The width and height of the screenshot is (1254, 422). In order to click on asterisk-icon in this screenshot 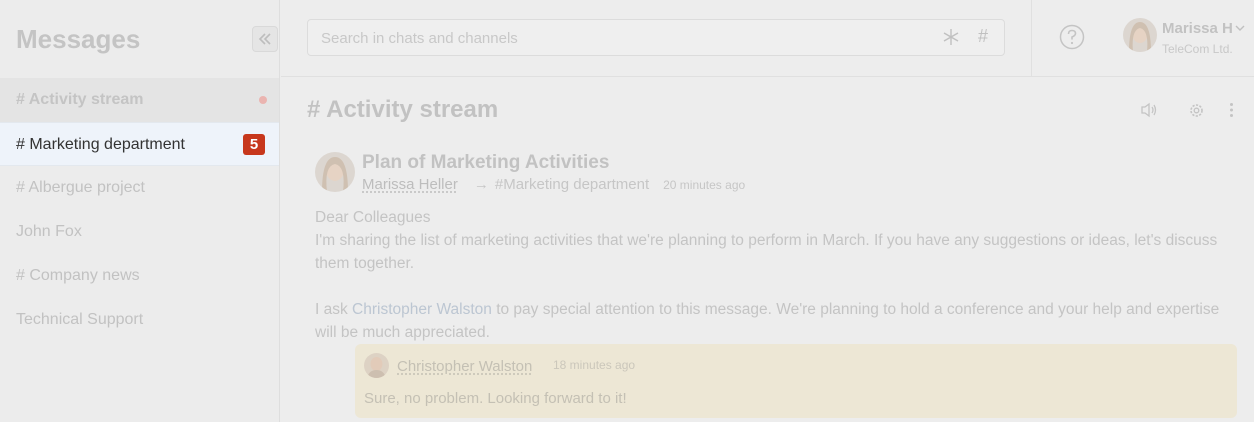, I will do `click(951, 37)`.